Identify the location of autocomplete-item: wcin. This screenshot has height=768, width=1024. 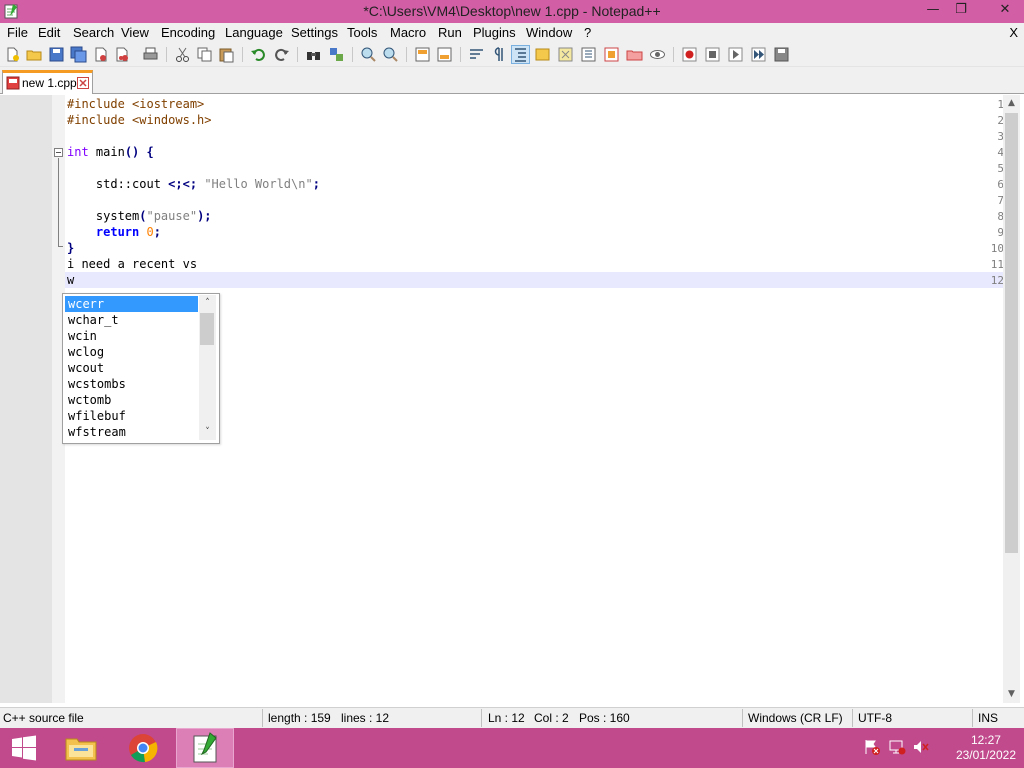
(131, 336).